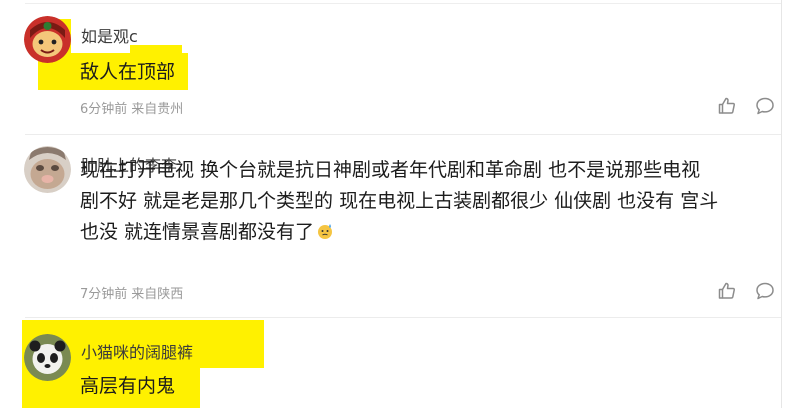 Image resolution: width=800 pixels, height=408 pixels. I want to click on comment-time: 7分钟前, so click(104, 294).